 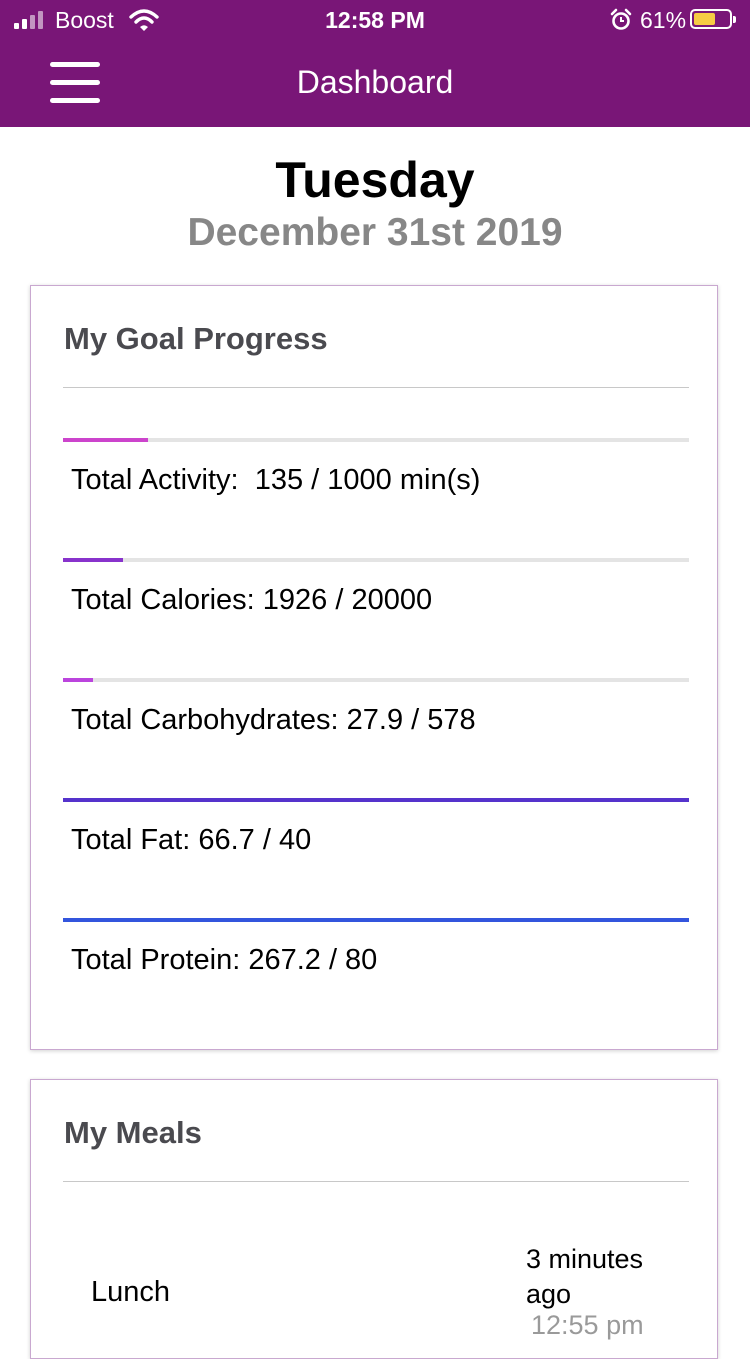 I want to click on progress-bar-activity, so click(x=105, y=440).